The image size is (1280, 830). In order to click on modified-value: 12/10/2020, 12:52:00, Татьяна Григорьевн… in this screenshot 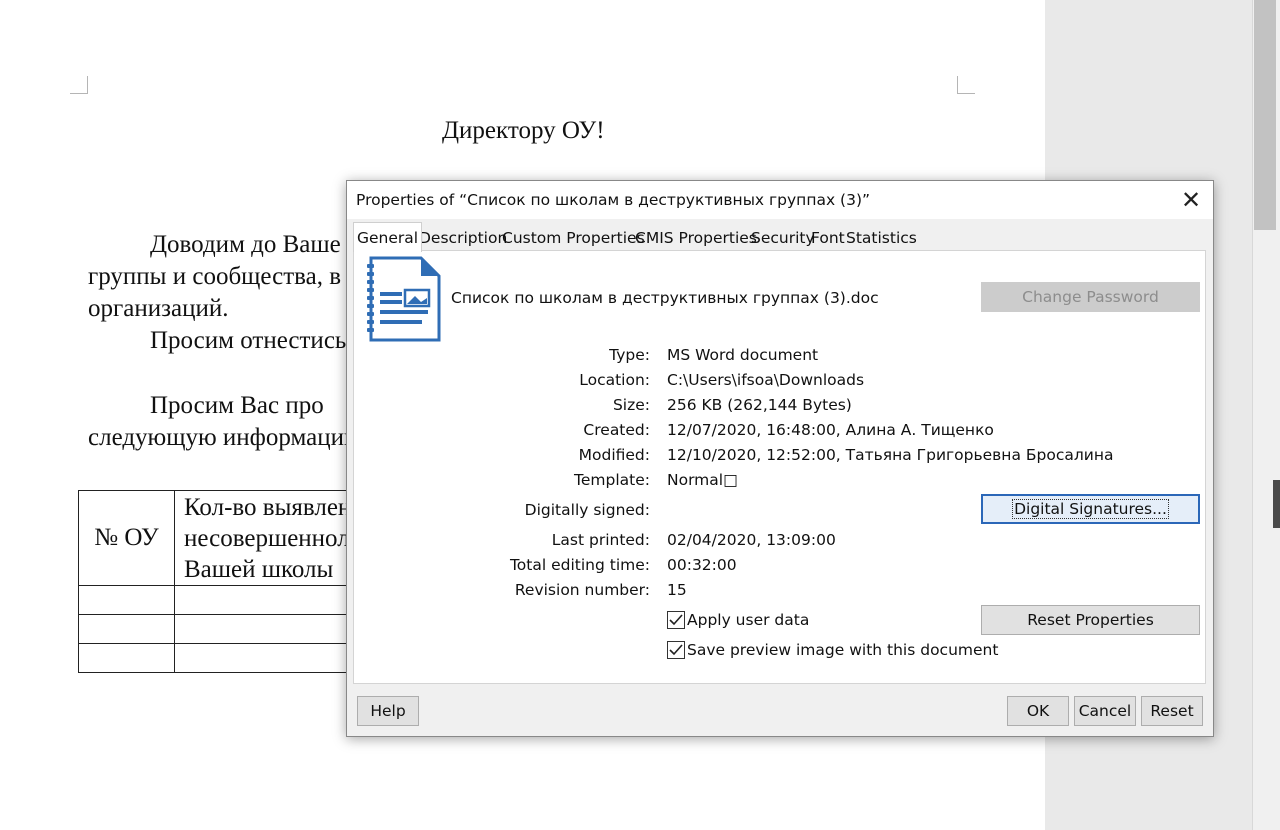, I will do `click(890, 455)`.